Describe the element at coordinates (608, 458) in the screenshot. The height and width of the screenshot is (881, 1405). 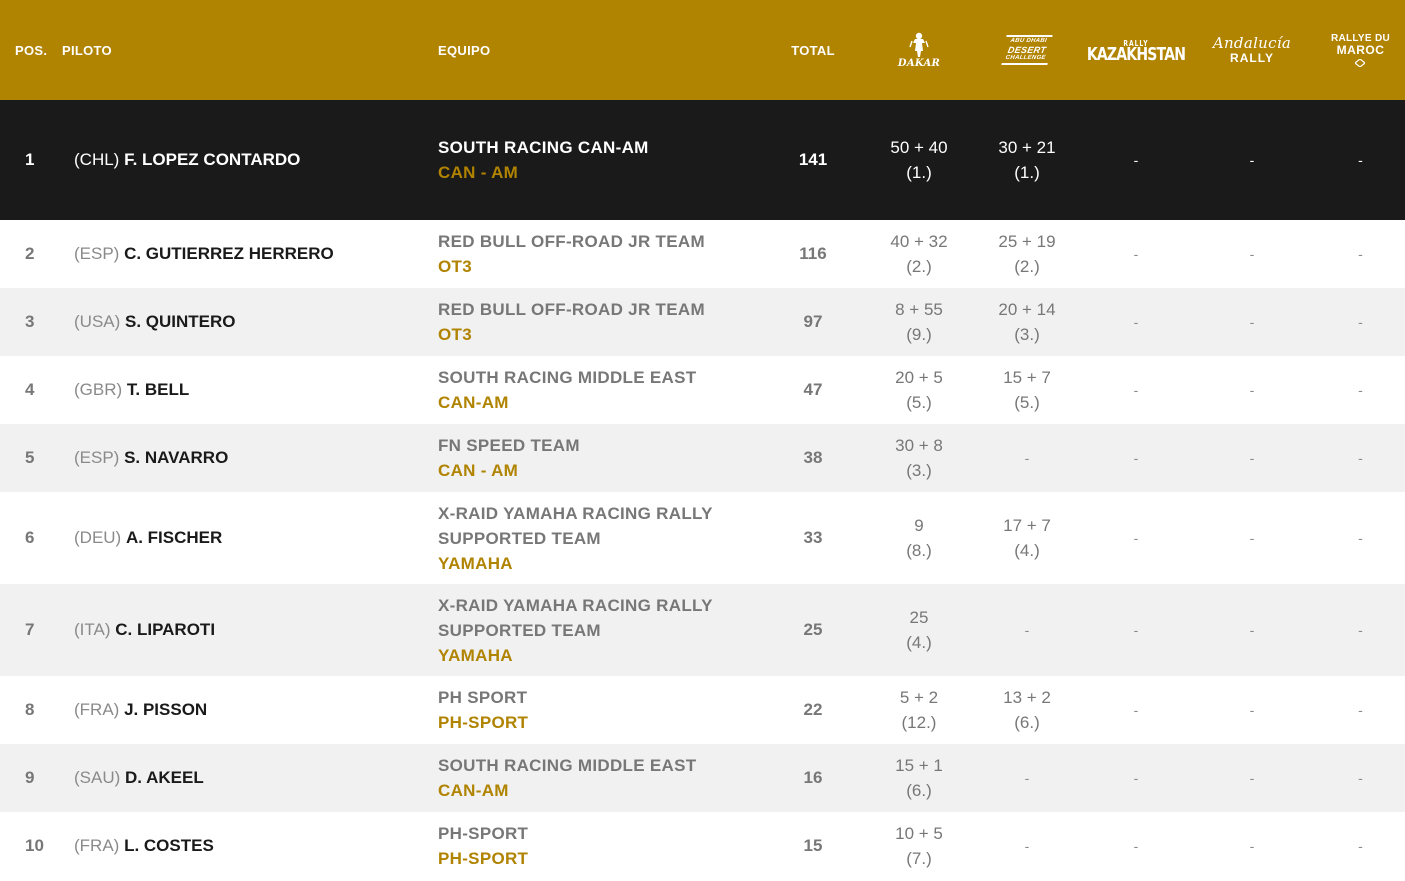
I see `team-cell: FN SPEED TEAM CAN - AM` at that location.